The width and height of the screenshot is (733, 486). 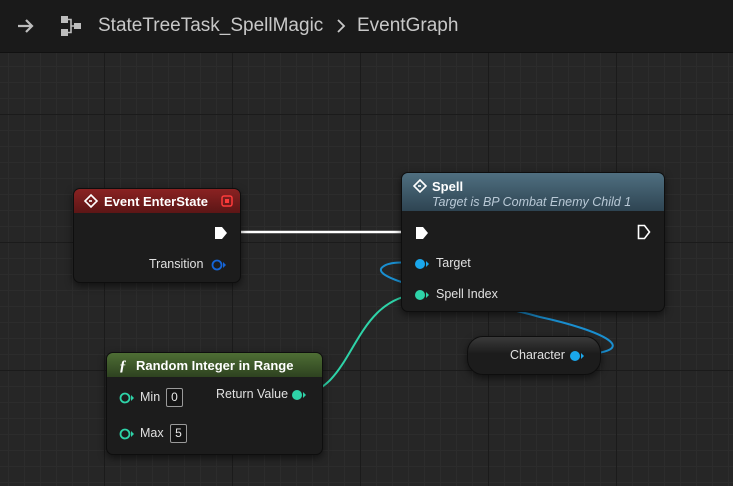 I want to click on breadcrumb-asset: StateTreeTask_SpellMagic, so click(x=210, y=26).